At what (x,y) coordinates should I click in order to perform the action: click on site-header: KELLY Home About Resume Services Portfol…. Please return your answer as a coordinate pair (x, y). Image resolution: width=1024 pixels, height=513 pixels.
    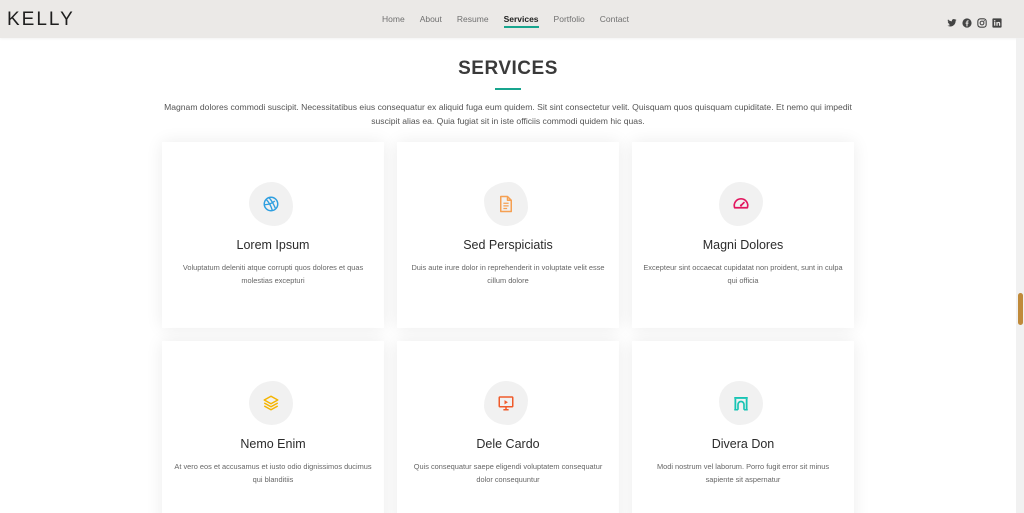
    Looking at the image, I should click on (512, 19).